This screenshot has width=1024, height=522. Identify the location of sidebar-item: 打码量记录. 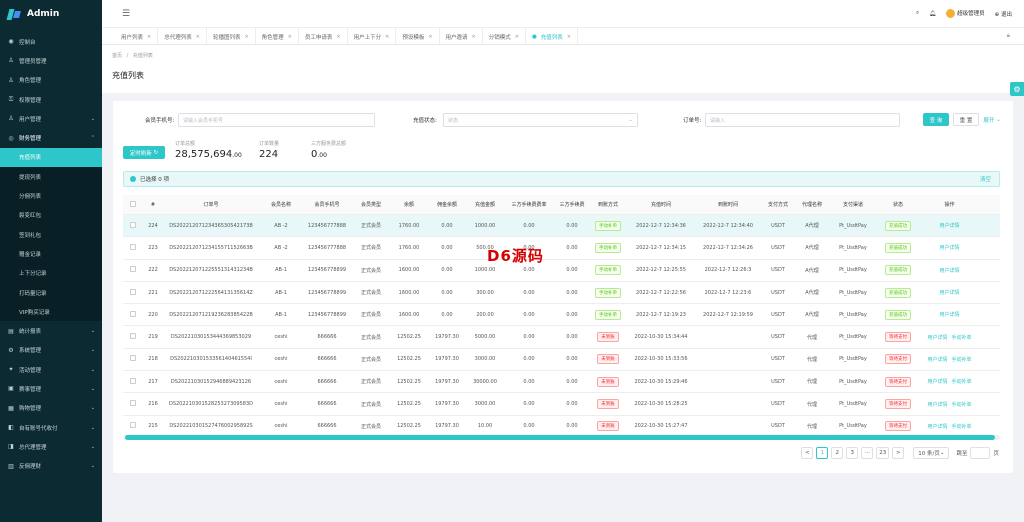
(51, 292).